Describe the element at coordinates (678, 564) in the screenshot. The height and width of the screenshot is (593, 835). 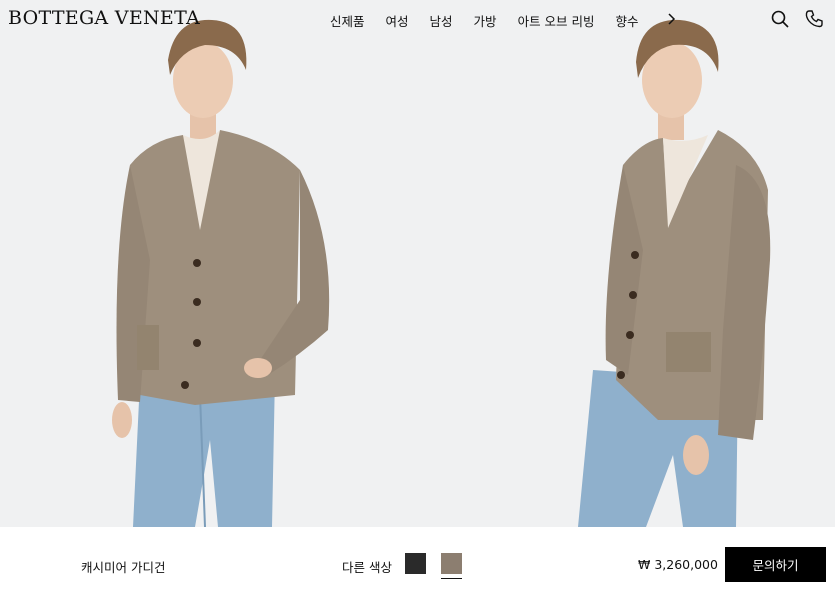
I see `product-price: ₩ 3,260,000` at that location.